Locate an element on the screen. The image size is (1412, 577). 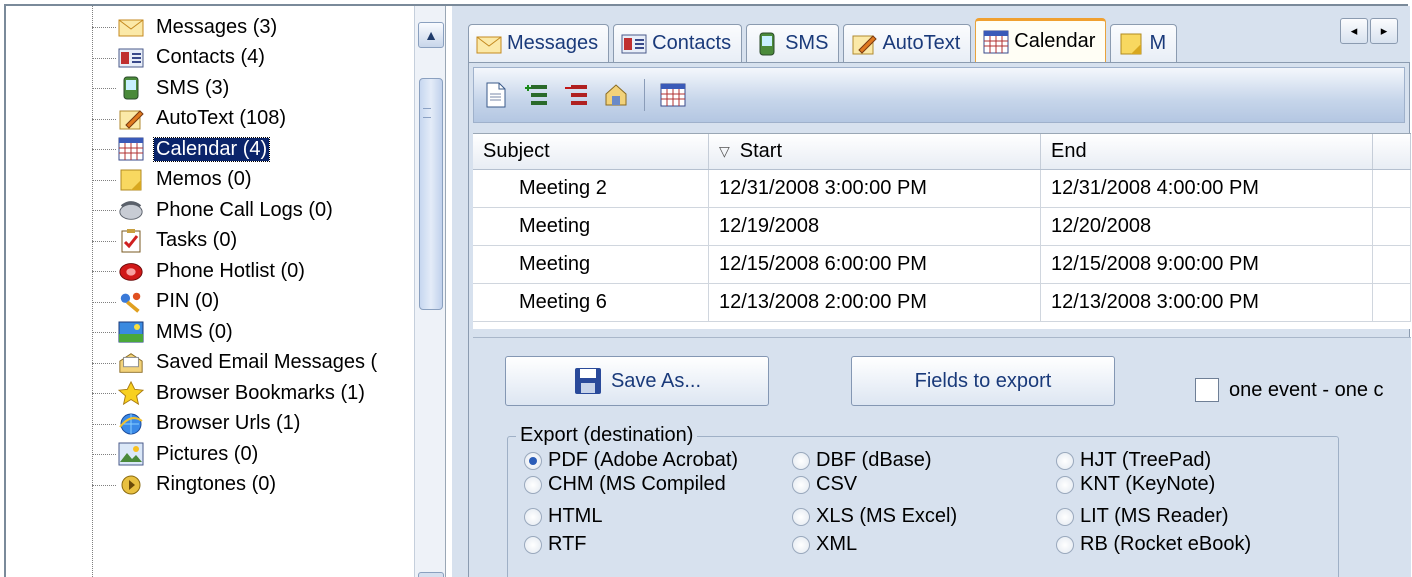
export-option-knt: KNT (KeyNote) is located at coordinates (1135, 484).